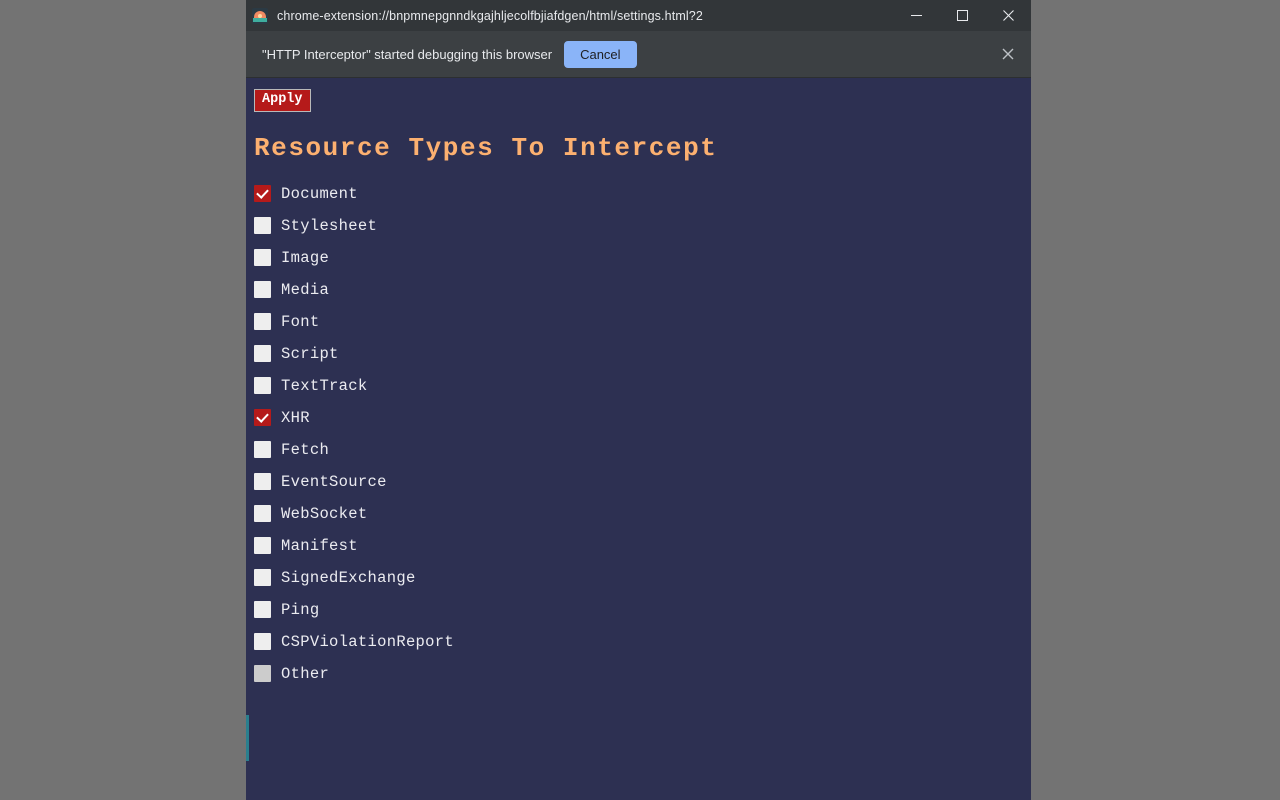  What do you see at coordinates (262, 482) in the screenshot?
I see `checkbox-eventsource` at bounding box center [262, 482].